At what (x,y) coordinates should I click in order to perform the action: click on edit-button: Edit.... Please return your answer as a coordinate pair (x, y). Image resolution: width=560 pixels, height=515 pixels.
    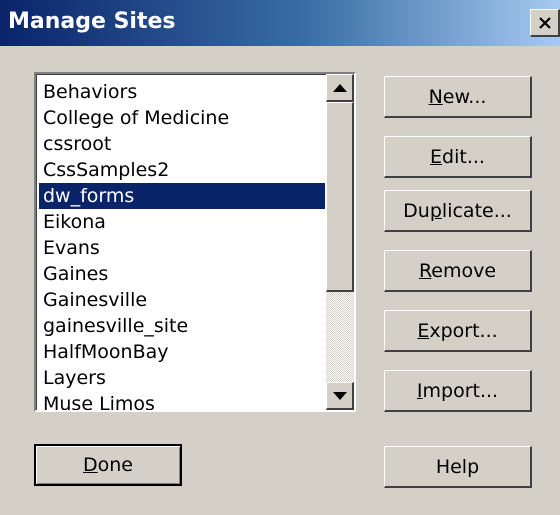
    Looking at the image, I should click on (458, 157).